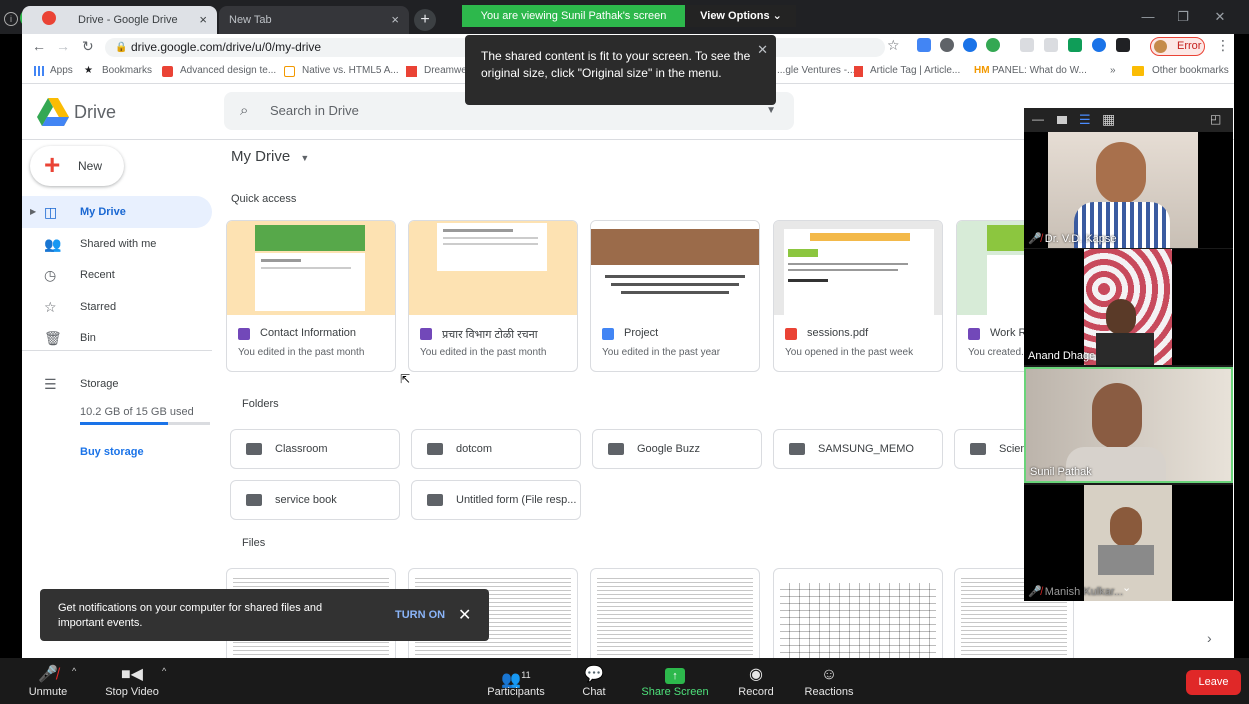  Describe the element at coordinates (314, 20) in the screenshot. I see `tab-new-tab: New Tab ×` at that location.